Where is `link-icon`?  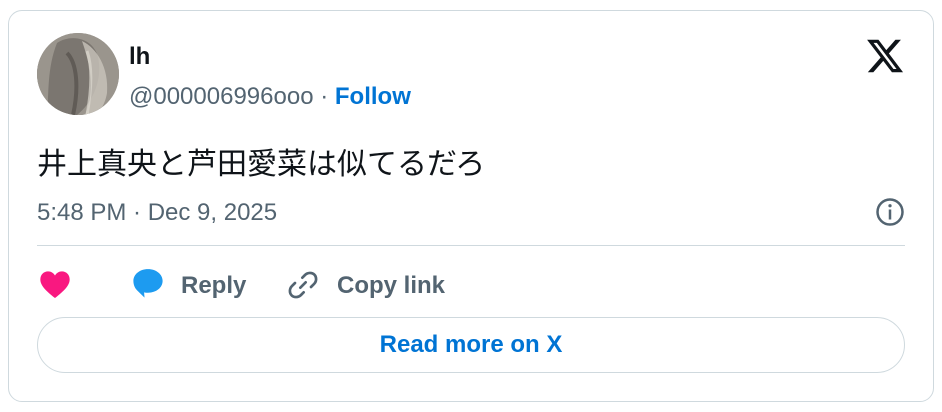
link-icon is located at coordinates (303, 285).